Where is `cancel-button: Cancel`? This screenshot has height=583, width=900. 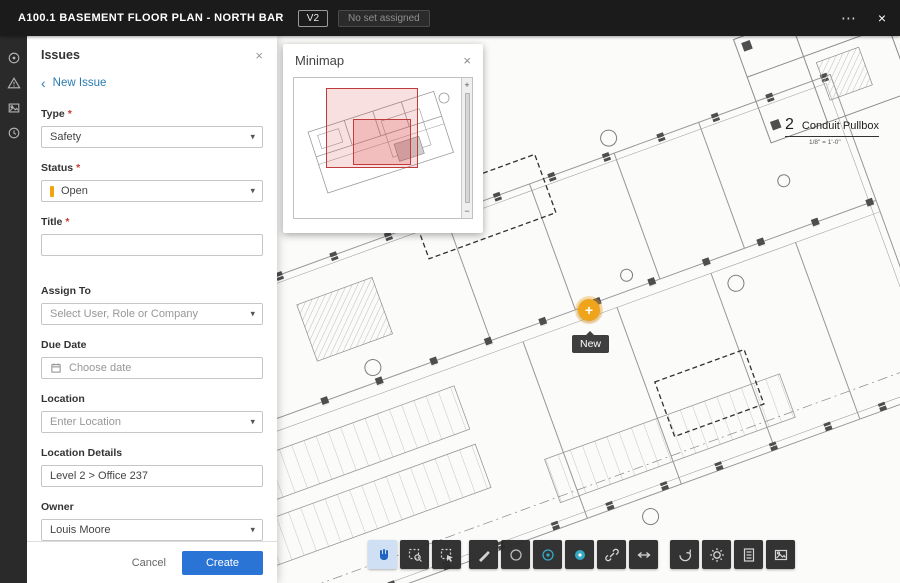 cancel-button: Cancel is located at coordinates (149, 563).